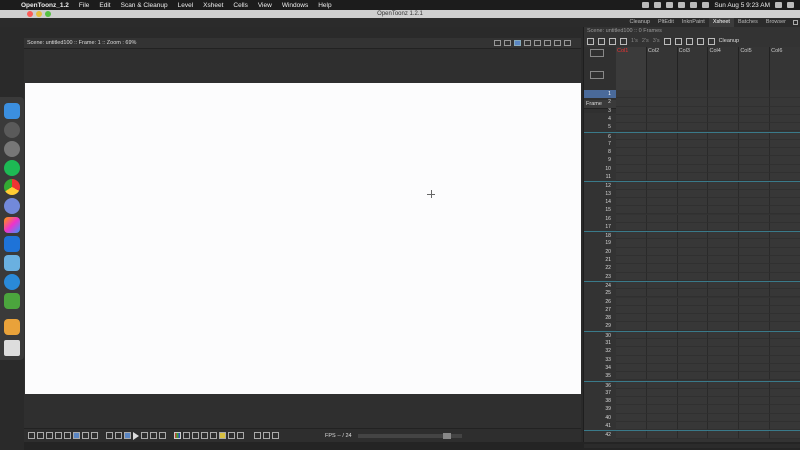 The image size is (800, 450). What do you see at coordinates (600, 335) in the screenshot?
I see `frame-number: 30` at bounding box center [600, 335].